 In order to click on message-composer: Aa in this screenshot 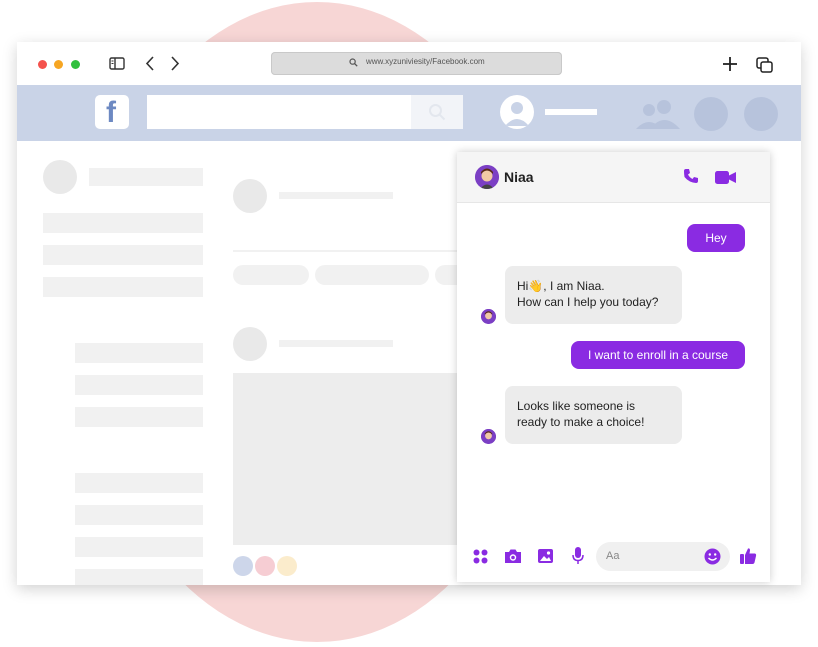, I will do `click(613, 558)`.